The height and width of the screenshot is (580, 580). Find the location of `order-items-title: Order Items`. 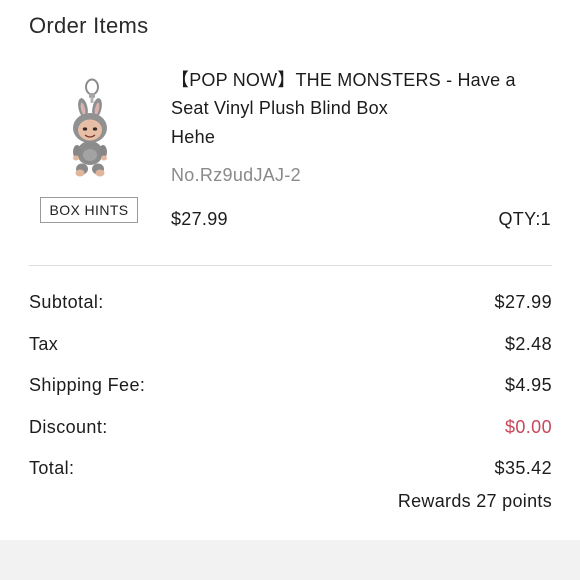

order-items-title: Order Items is located at coordinates (89, 25).